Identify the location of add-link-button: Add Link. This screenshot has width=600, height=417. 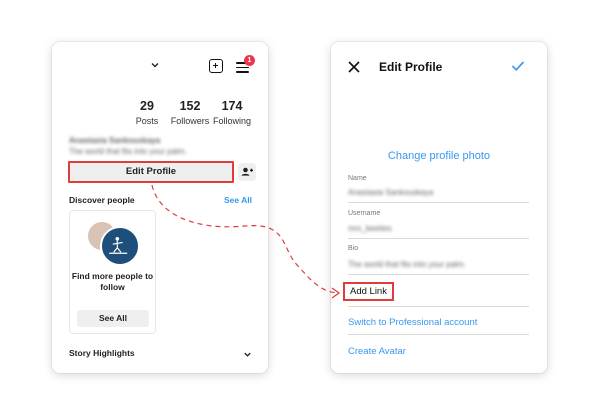
(368, 291).